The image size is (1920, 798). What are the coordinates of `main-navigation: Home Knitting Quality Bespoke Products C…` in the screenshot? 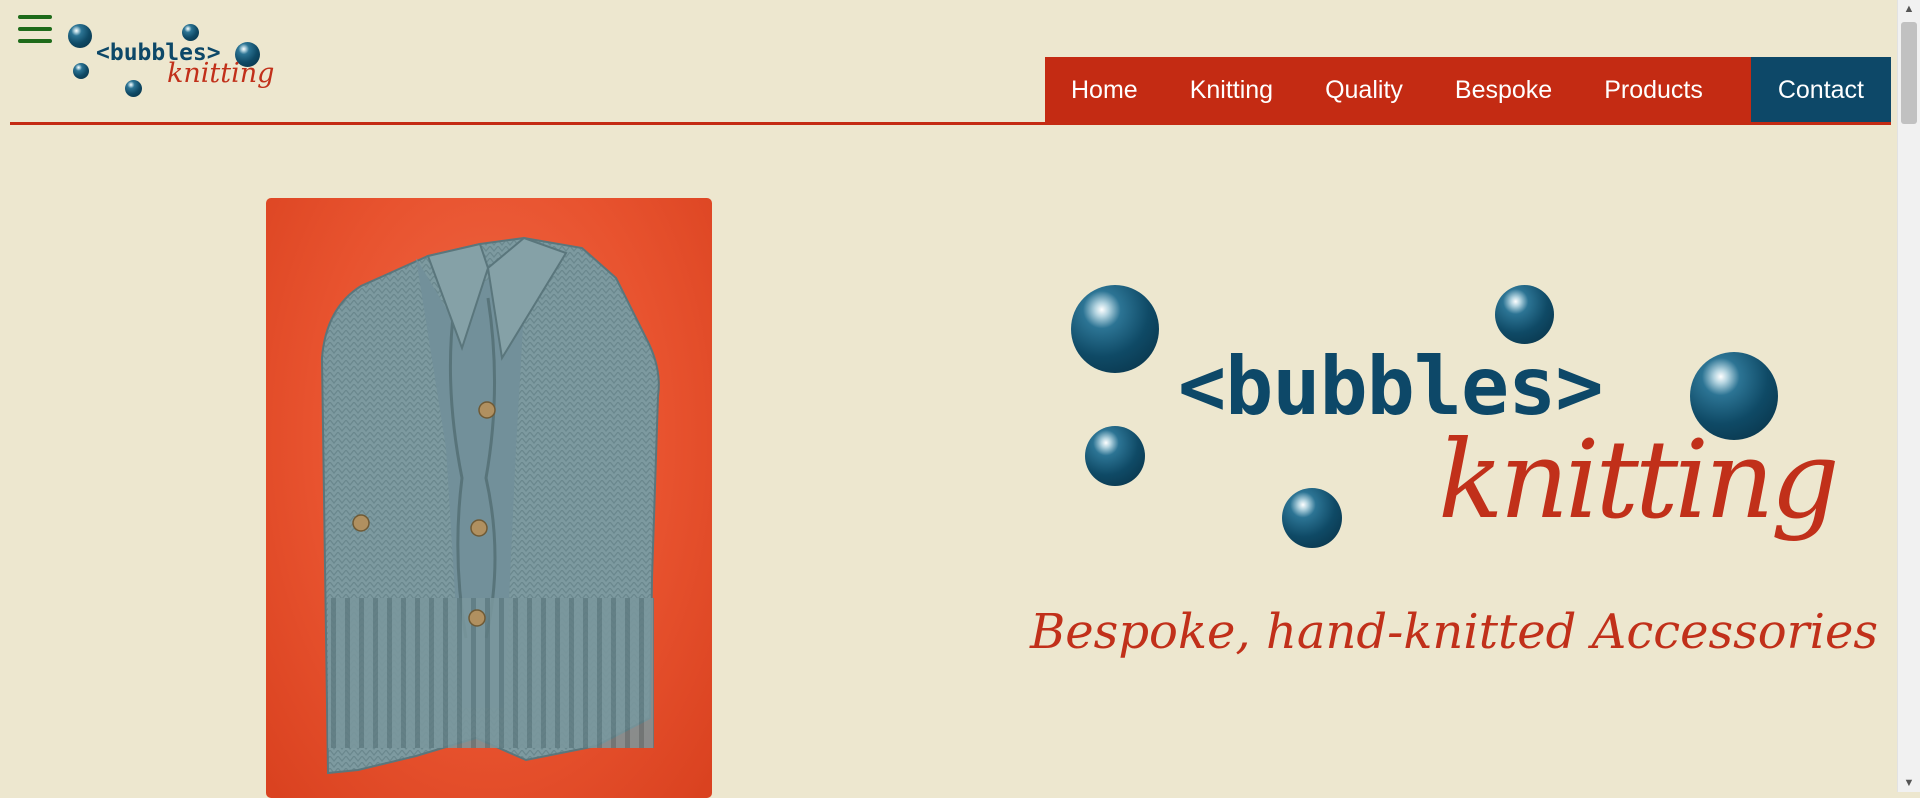 It's located at (1468, 90).